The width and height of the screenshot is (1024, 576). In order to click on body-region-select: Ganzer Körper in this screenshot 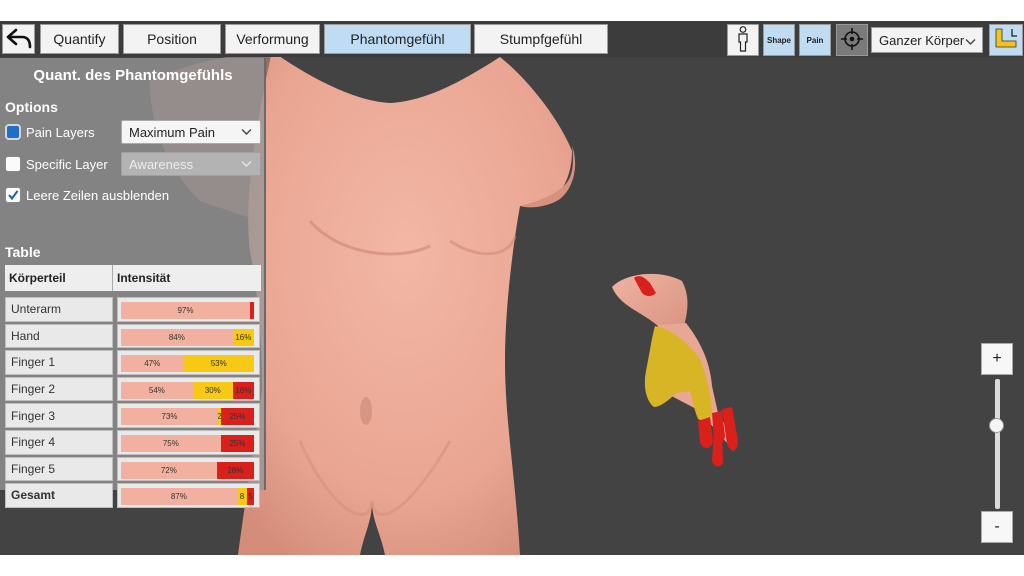, I will do `click(927, 40)`.